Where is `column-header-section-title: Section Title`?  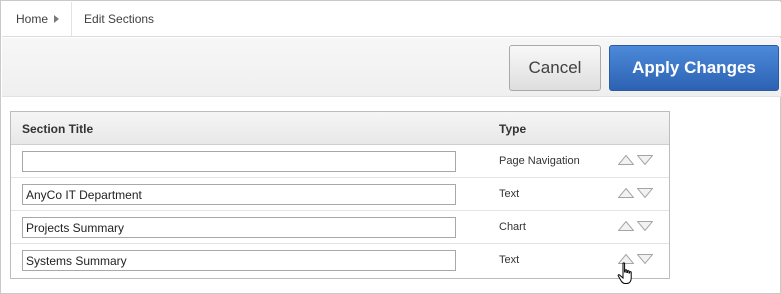 column-header-section-title: Section Title is located at coordinates (58, 129).